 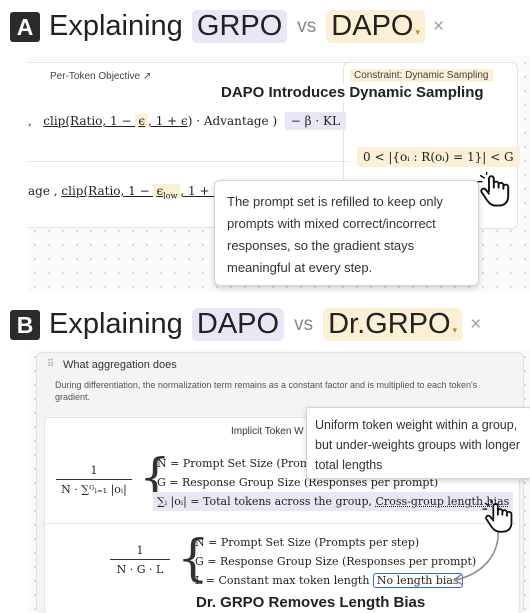 What do you see at coordinates (94, 480) in the screenshot?
I see `dapo-fraction: 1 N · ∑ᴳᵢ₌₁ |oᵢ|` at bounding box center [94, 480].